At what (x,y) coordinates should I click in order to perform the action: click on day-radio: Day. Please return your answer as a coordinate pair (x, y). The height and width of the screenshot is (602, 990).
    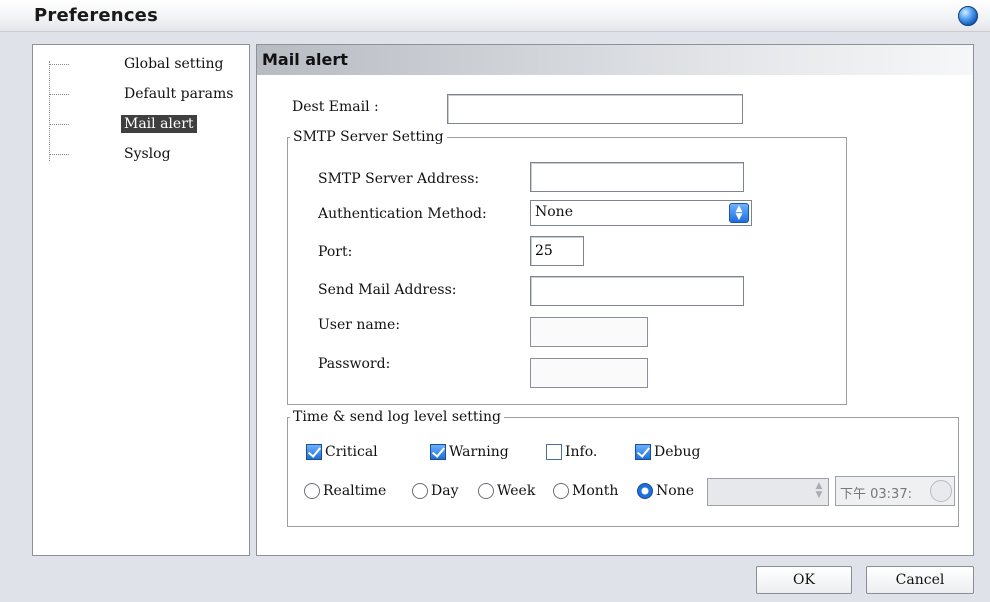
    Looking at the image, I should click on (435, 491).